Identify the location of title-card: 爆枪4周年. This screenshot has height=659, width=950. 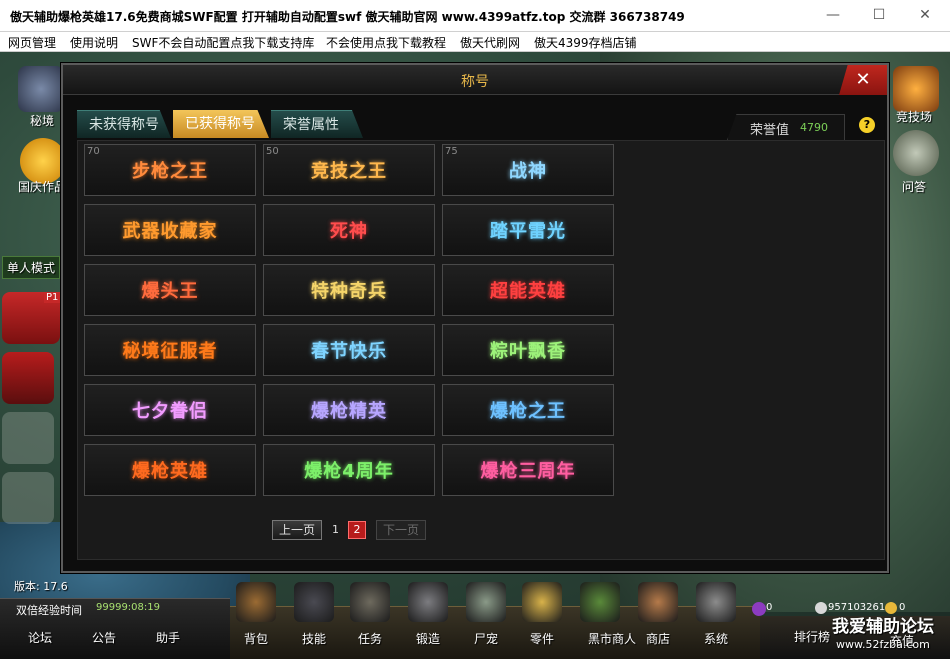
(349, 470).